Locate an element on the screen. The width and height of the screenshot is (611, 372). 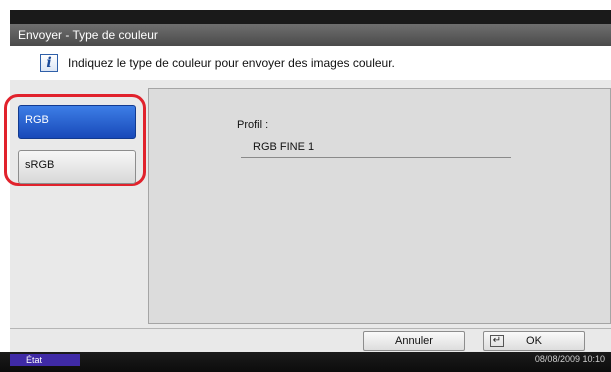
window-title: Envoyer - Type de couleur is located at coordinates (310, 35).